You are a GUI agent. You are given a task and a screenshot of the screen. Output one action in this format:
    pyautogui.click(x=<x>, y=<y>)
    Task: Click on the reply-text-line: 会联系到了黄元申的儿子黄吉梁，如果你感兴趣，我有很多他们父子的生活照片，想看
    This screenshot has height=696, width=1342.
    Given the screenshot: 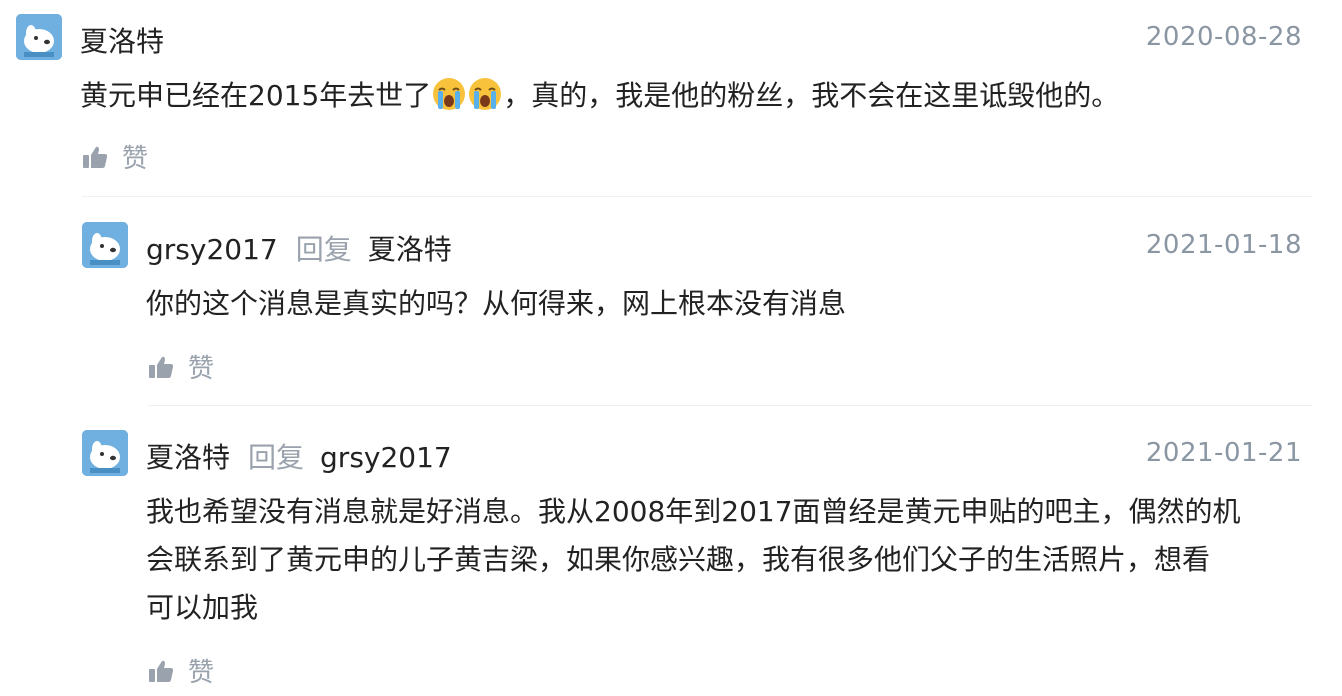 What is the action you would take?
    pyautogui.click(x=678, y=559)
    